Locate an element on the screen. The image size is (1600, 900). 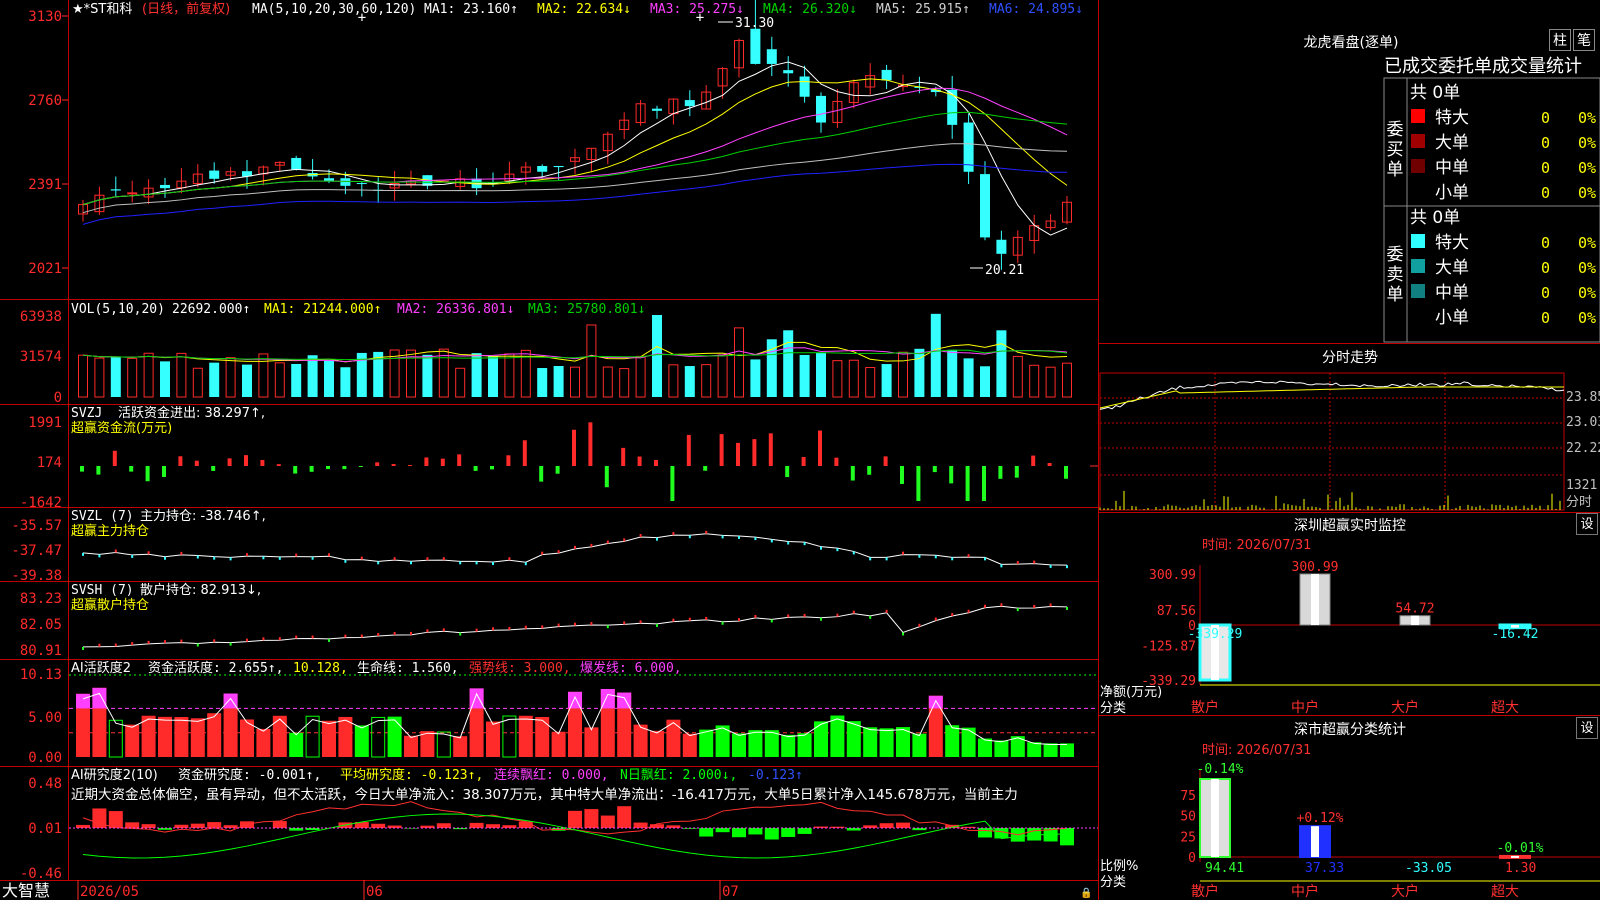
classify-ylabel: 比例% is located at coordinates (1119, 866).